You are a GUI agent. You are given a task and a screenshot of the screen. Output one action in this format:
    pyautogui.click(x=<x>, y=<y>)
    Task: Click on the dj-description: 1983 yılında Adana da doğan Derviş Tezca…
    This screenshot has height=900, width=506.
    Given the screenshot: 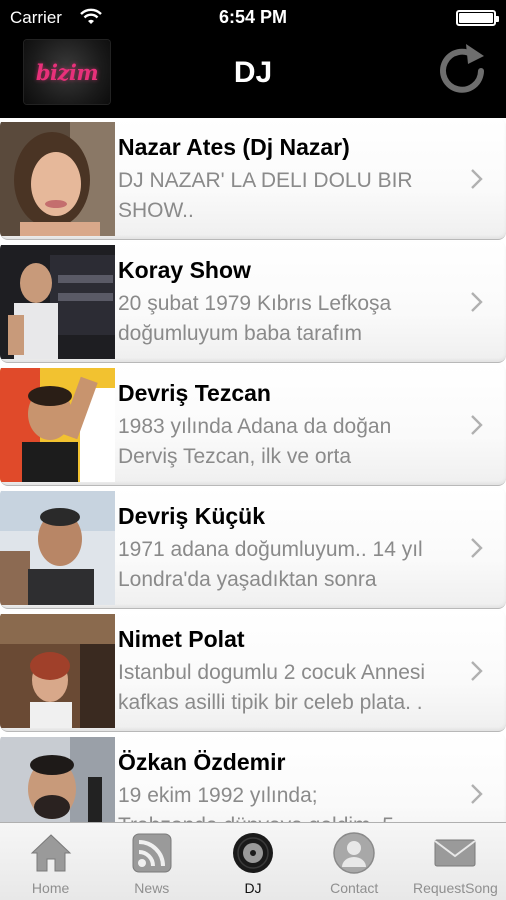 What is the action you would take?
    pyautogui.click(x=255, y=441)
    